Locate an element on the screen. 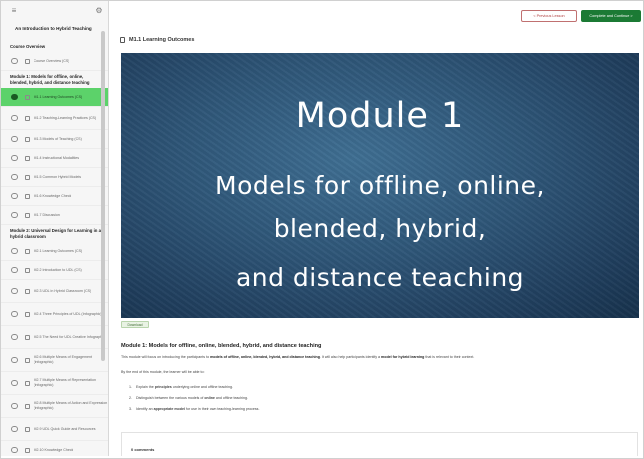 The image size is (644, 459). list-number: 2. is located at coordinates (130, 397).